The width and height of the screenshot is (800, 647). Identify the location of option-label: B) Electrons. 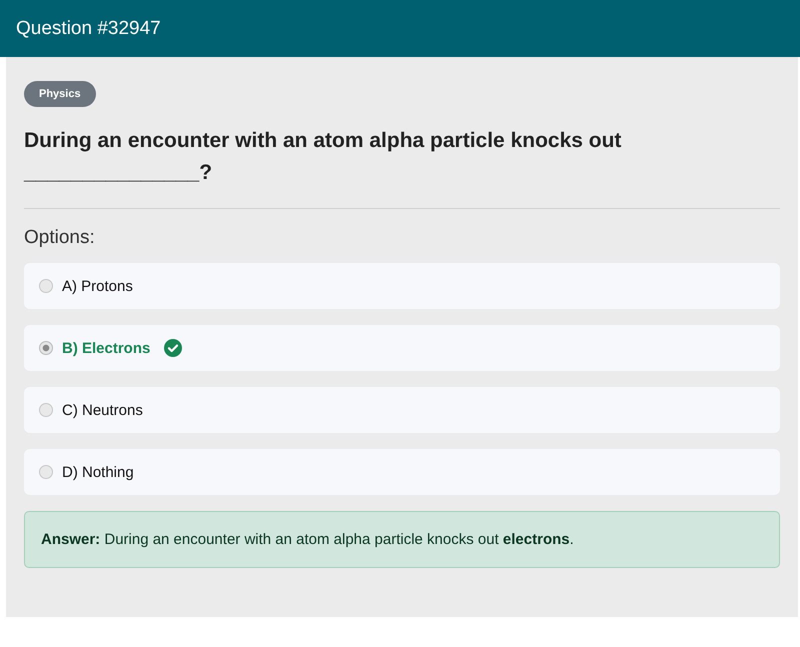
(106, 348).